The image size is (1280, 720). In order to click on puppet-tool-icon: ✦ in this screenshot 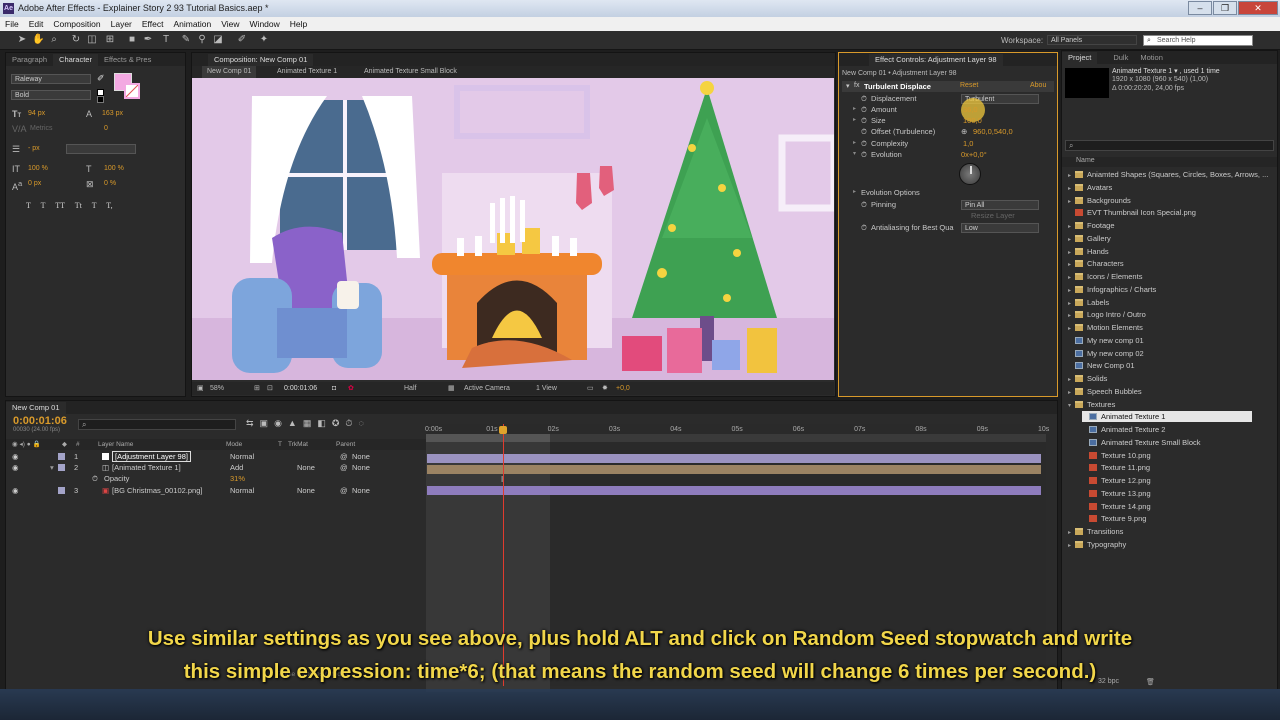, I will do `click(264, 40)`.